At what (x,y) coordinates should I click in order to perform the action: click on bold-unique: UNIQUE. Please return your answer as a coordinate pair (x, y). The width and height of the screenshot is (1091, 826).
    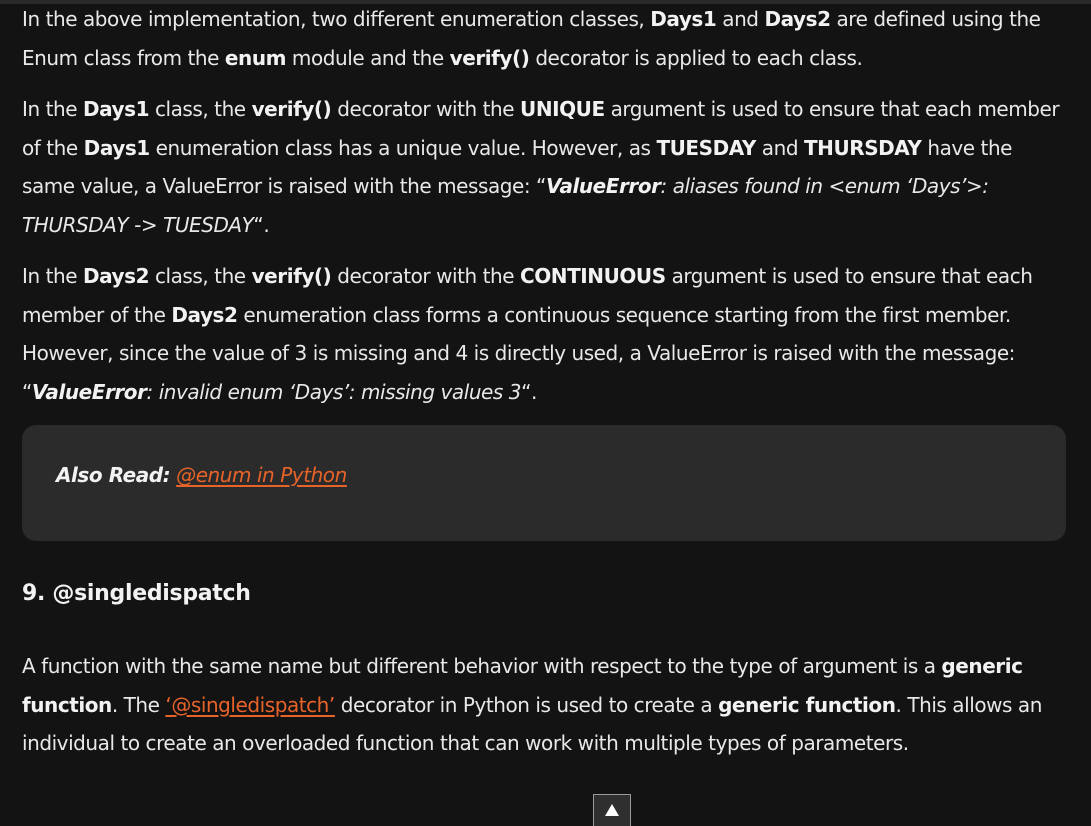
    Looking at the image, I should click on (562, 109).